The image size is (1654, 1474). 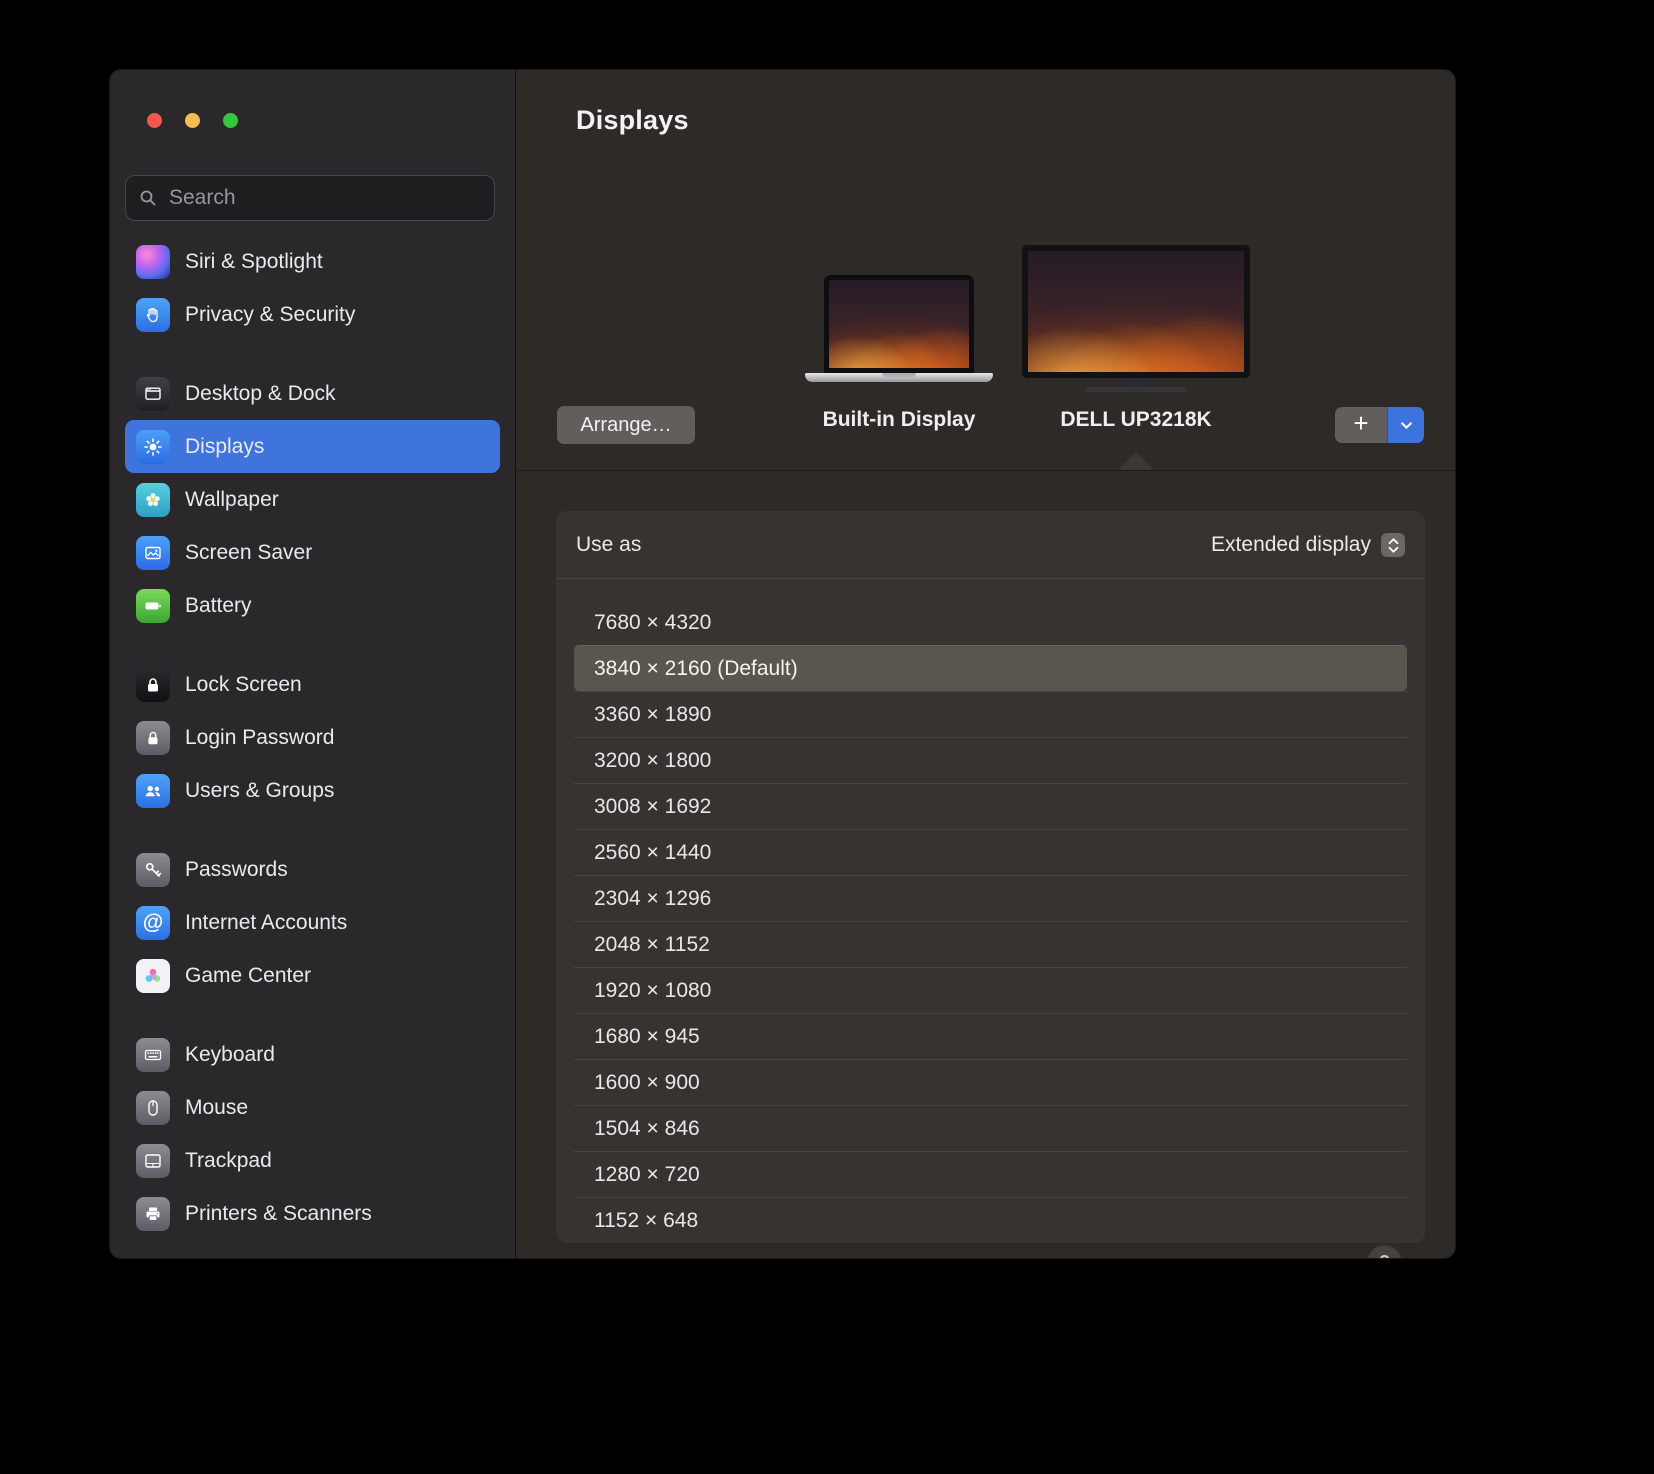 I want to click on search-field, so click(x=310, y=198).